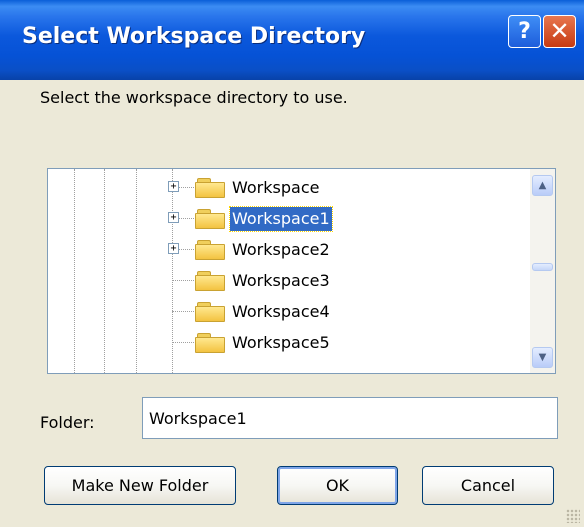 The height and width of the screenshot is (527, 584). Describe the element at coordinates (350, 418) in the screenshot. I see `folder-input` at that location.